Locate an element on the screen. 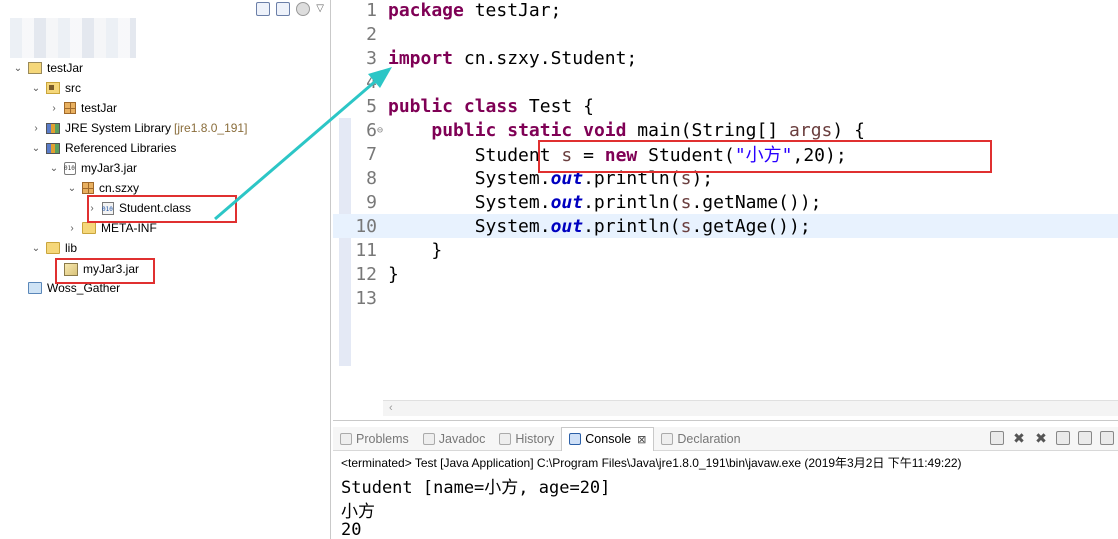  tree-item-label: META-INF is located at coordinates (129, 228).